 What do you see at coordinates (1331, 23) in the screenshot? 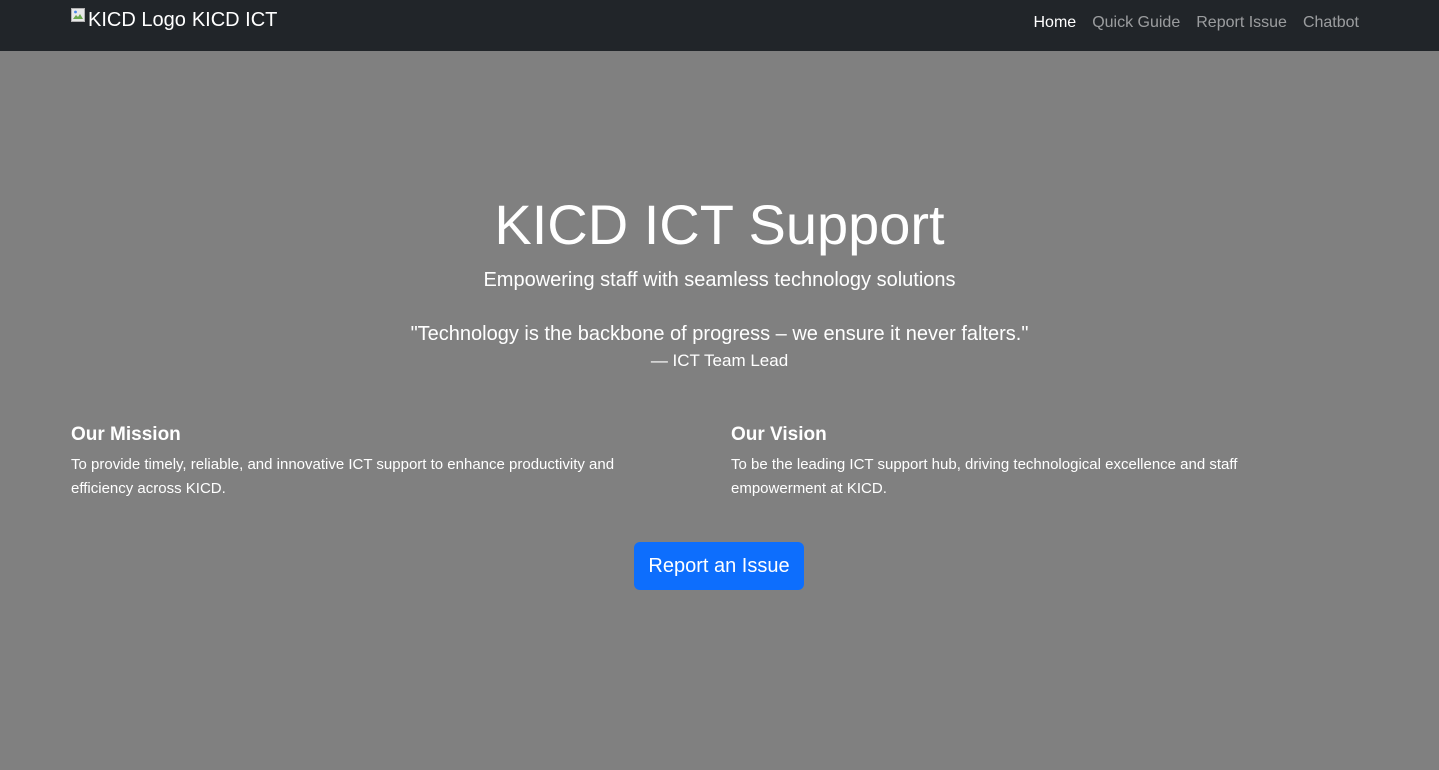
I see `nav-link-chatbot: Chatbot` at bounding box center [1331, 23].